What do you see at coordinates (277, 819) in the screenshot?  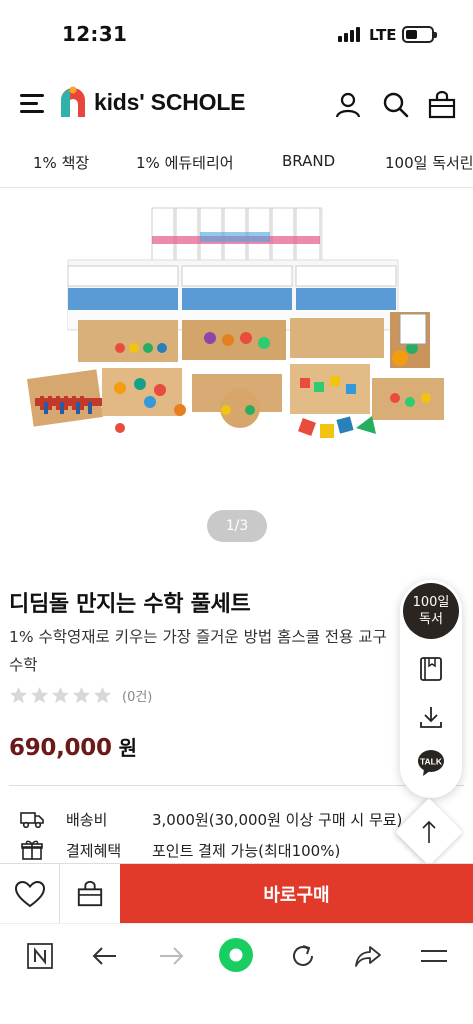 I see `shipping-fee-value: 3,000원(30,000원 이상 구매 시 무료)` at bounding box center [277, 819].